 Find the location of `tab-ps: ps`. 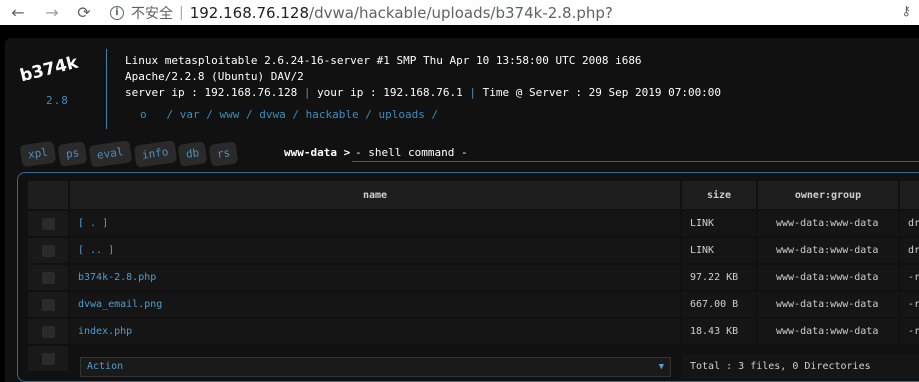

tab-ps: ps is located at coordinates (72, 154).